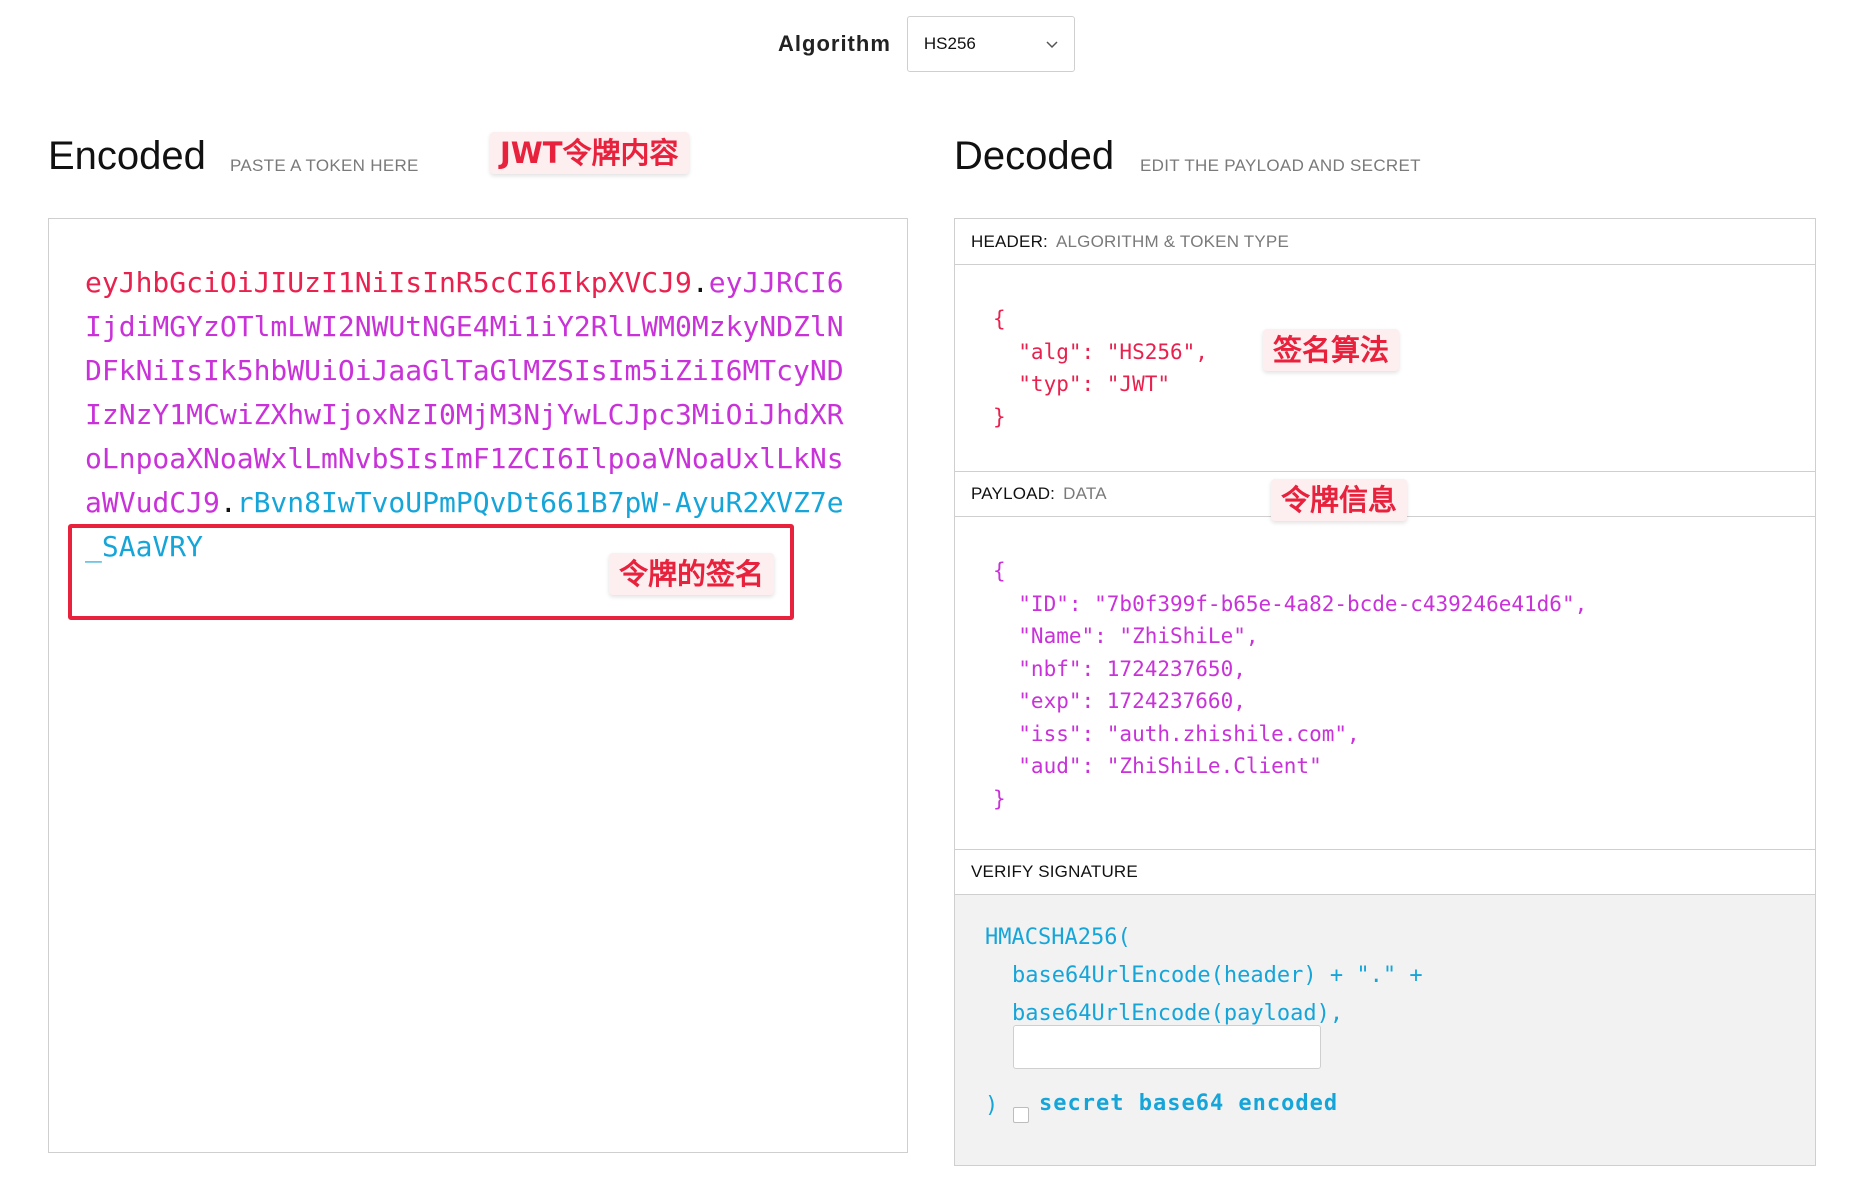 The image size is (1850, 1190). What do you see at coordinates (1172, 241) in the screenshot?
I see `header-section-sublabel: ALGORITHM & TOKEN TYPE` at bounding box center [1172, 241].